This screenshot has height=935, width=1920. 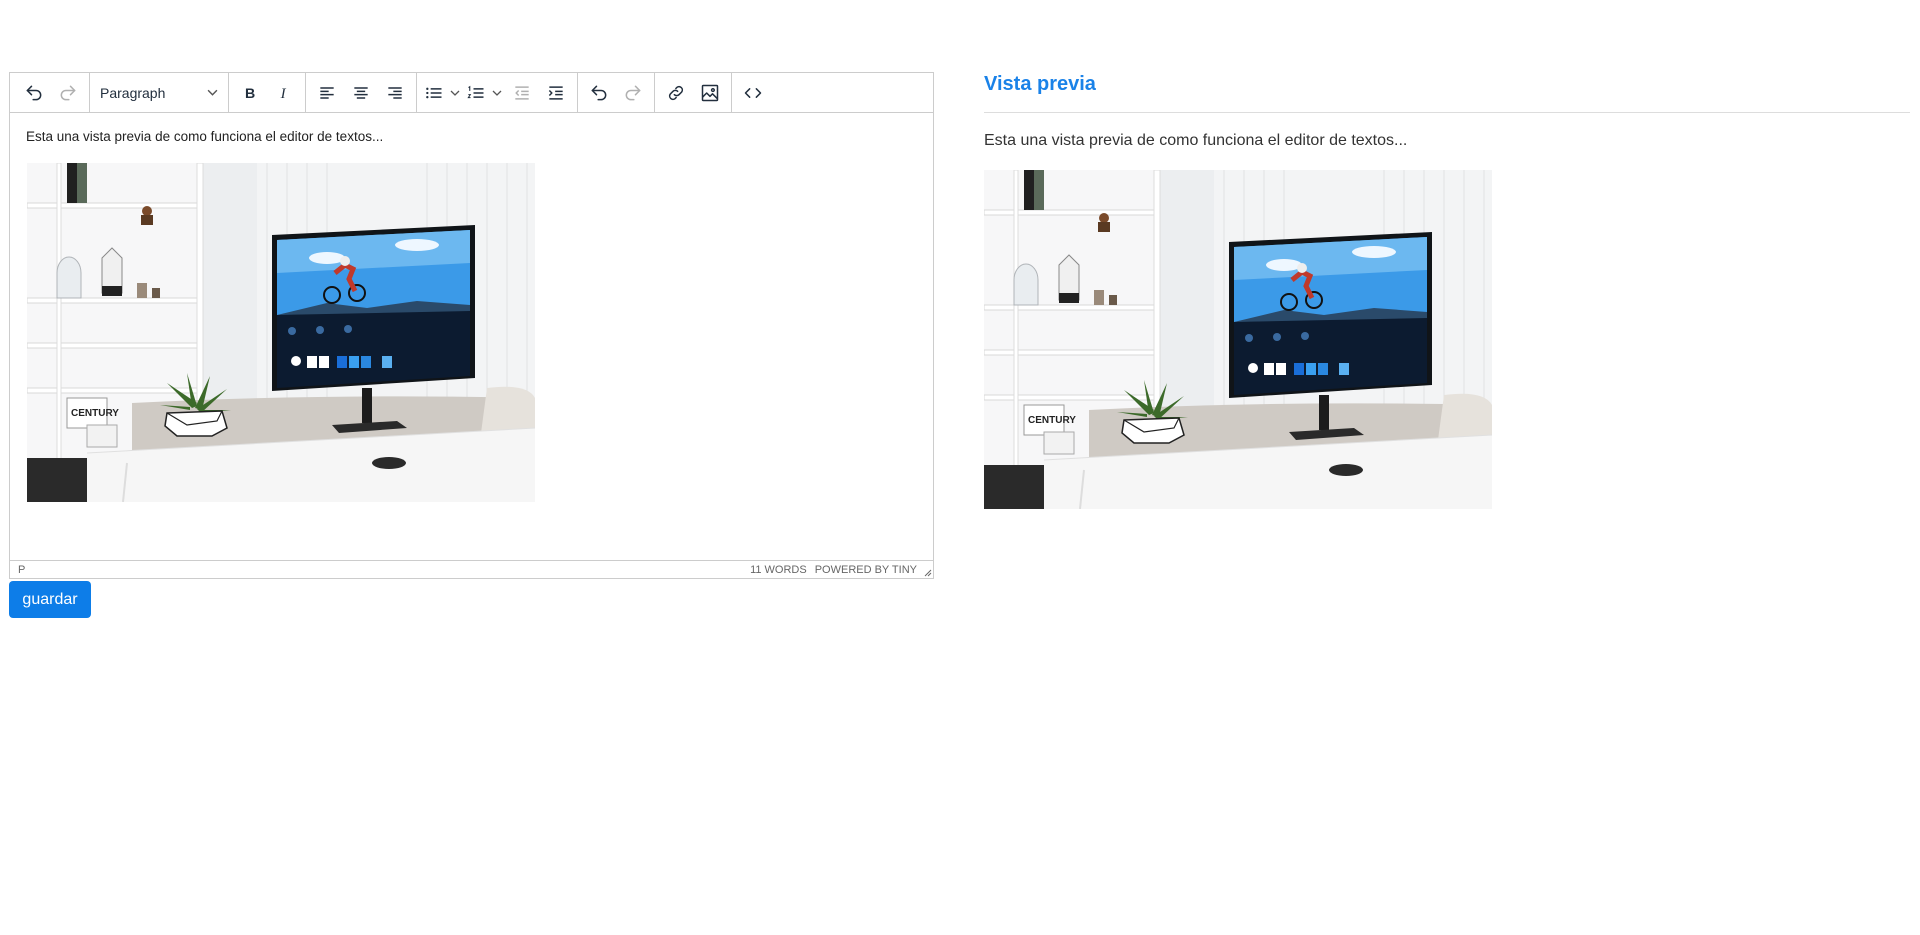 I want to click on bold-button: B, so click(x=250, y=93).